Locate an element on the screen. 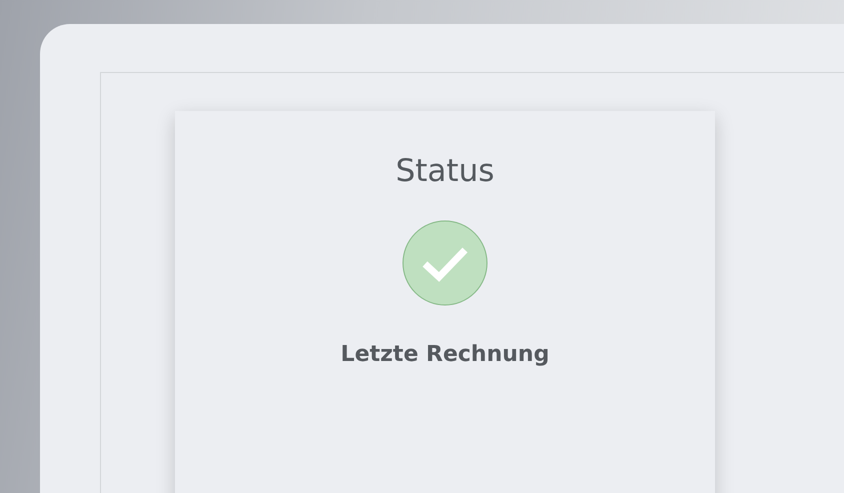  card-title: Status is located at coordinates (445, 171).